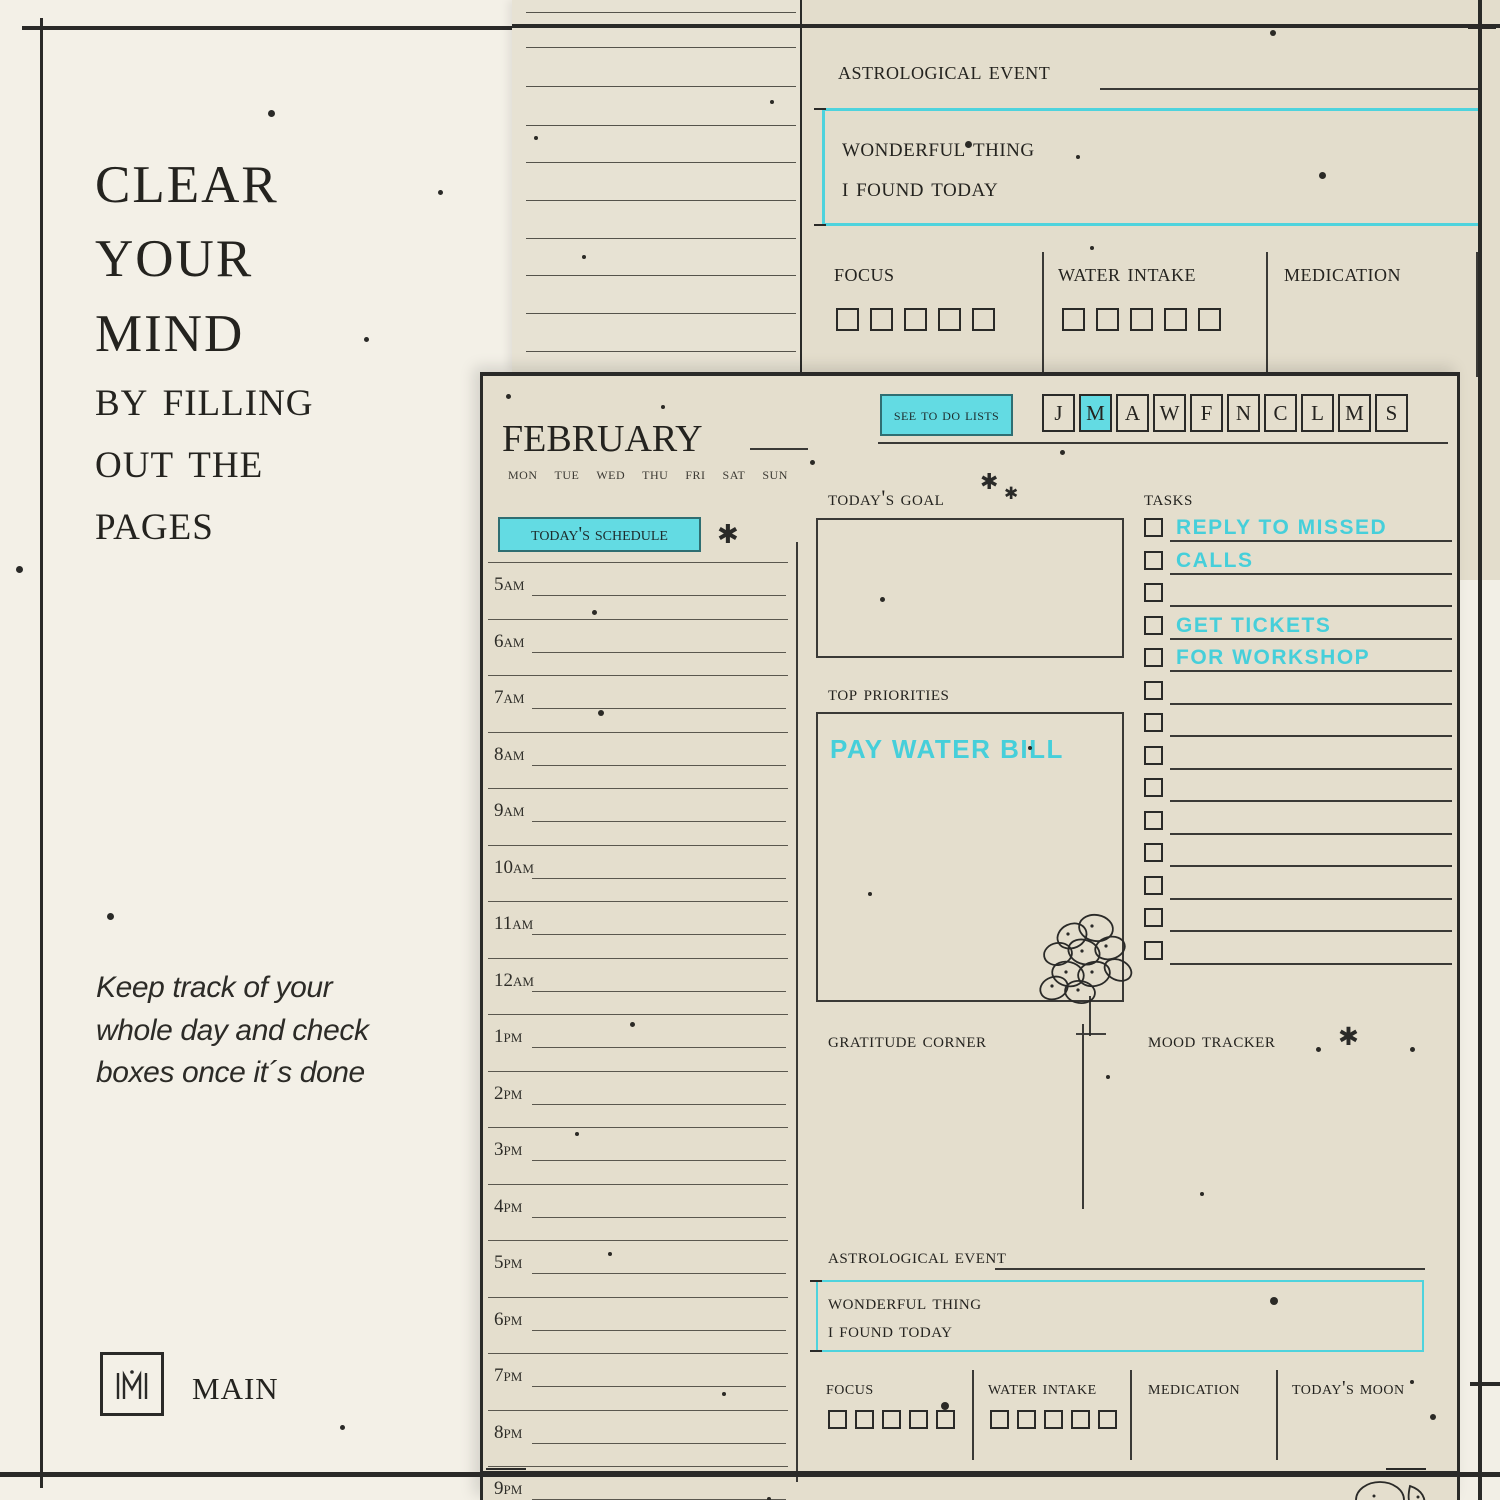  I want to click on see-todo-lists-button: SEE TO DO LISTS, so click(946, 415).